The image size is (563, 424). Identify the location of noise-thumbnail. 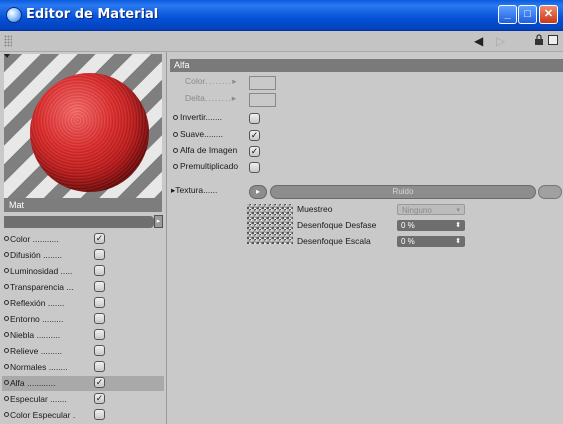
(270, 224).